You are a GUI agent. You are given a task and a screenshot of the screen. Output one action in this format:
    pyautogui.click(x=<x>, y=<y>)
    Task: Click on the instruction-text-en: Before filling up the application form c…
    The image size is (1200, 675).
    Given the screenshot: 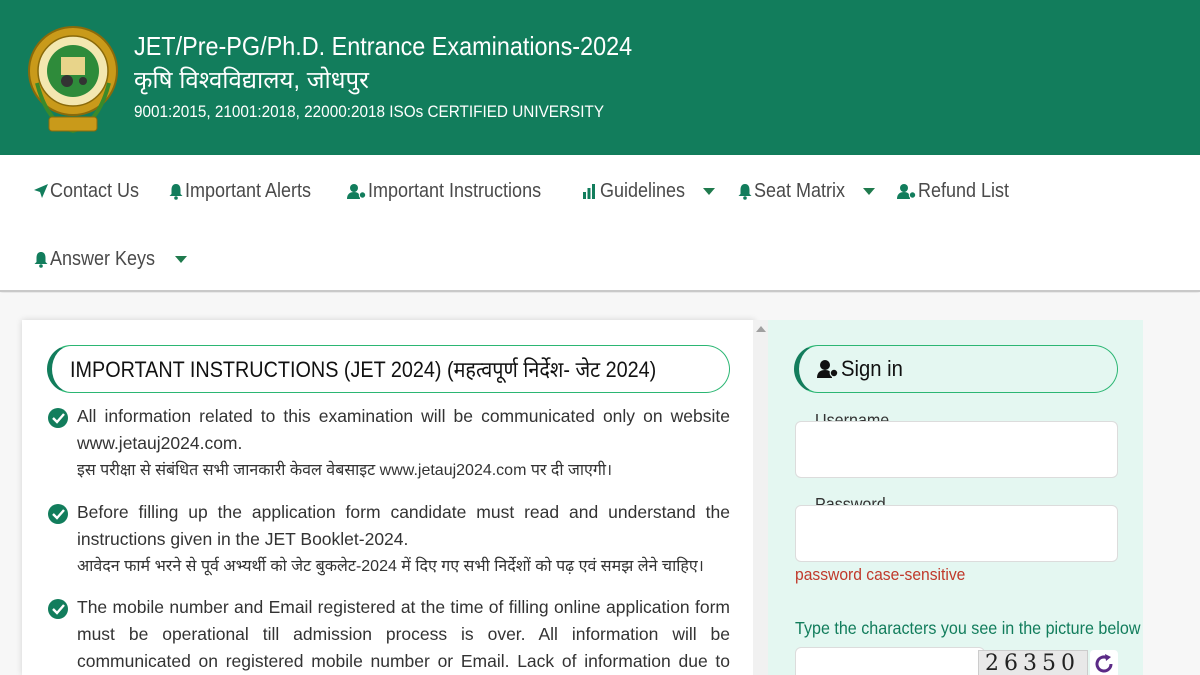 What is the action you would take?
    pyautogui.click(x=403, y=525)
    